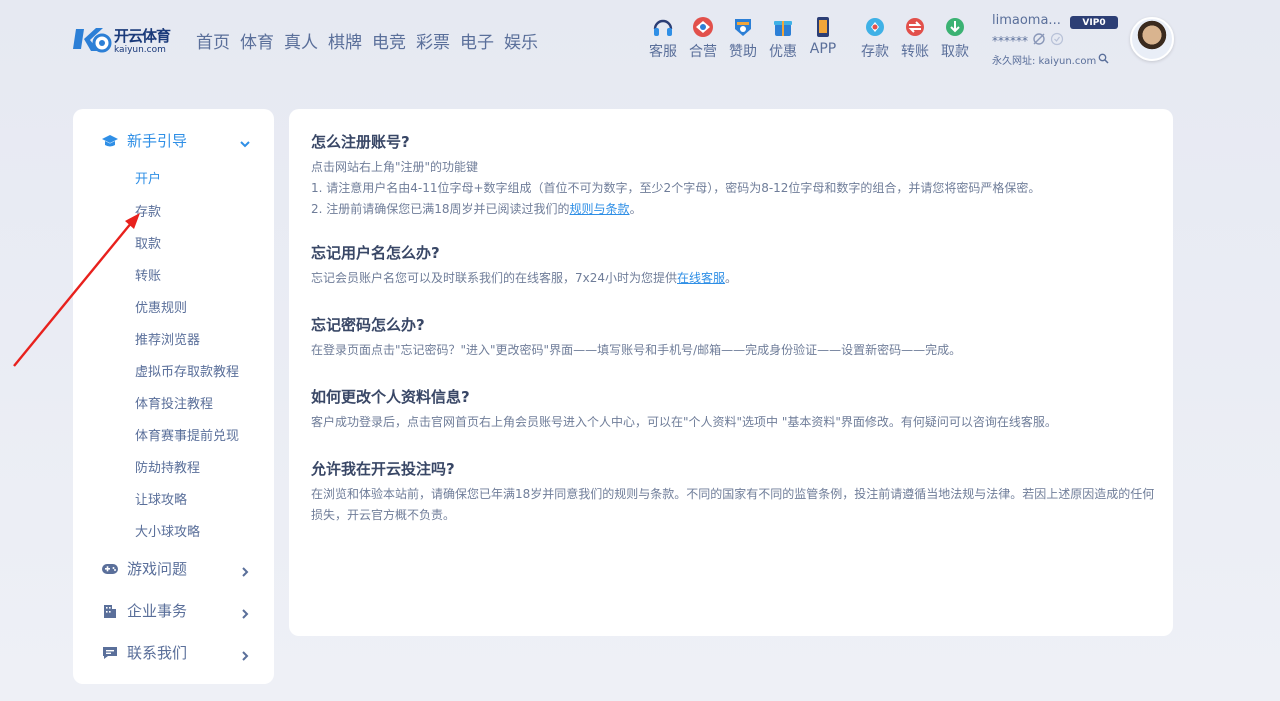 Image resolution: width=1280 pixels, height=701 pixels. I want to click on avatar, so click(1152, 39).